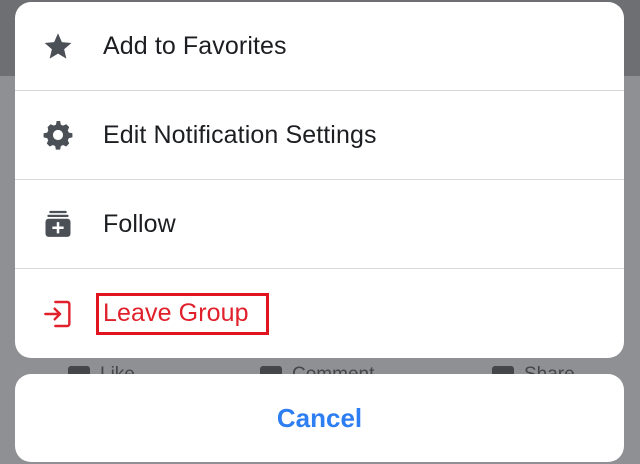  I want to click on follow-icon, so click(58, 224).